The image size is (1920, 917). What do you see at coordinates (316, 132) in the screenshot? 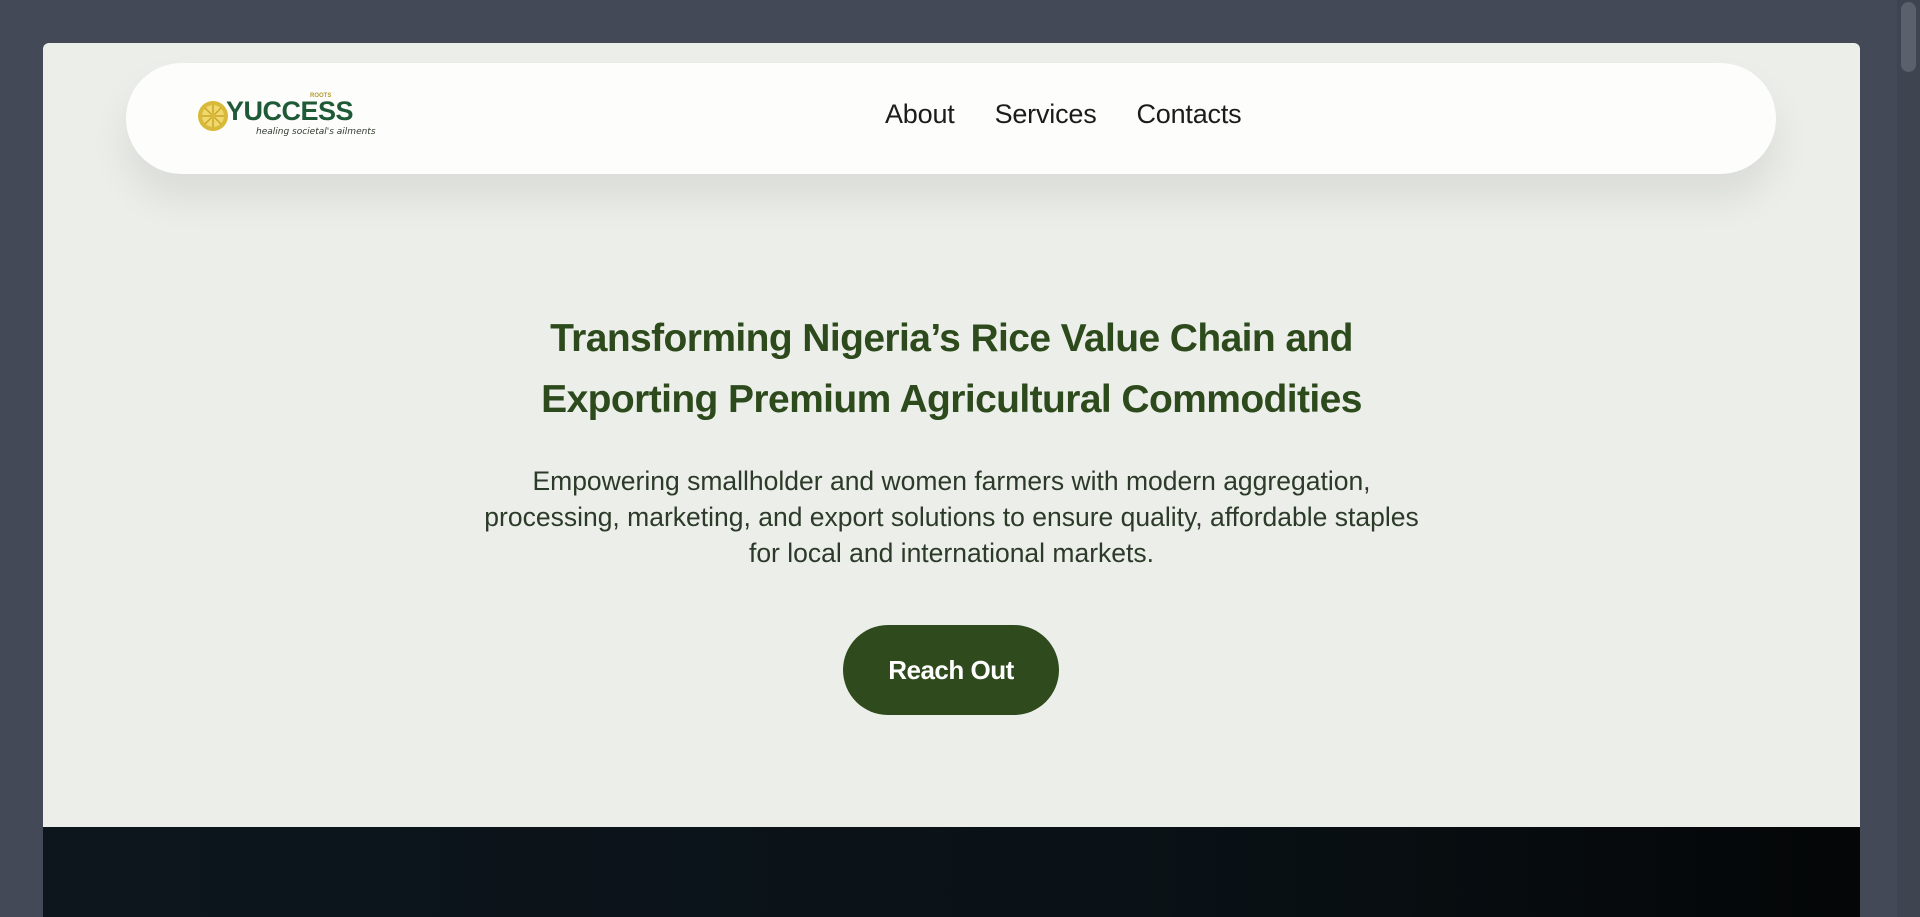
I see `brand-tagline: healing societal's ailments` at bounding box center [316, 132].